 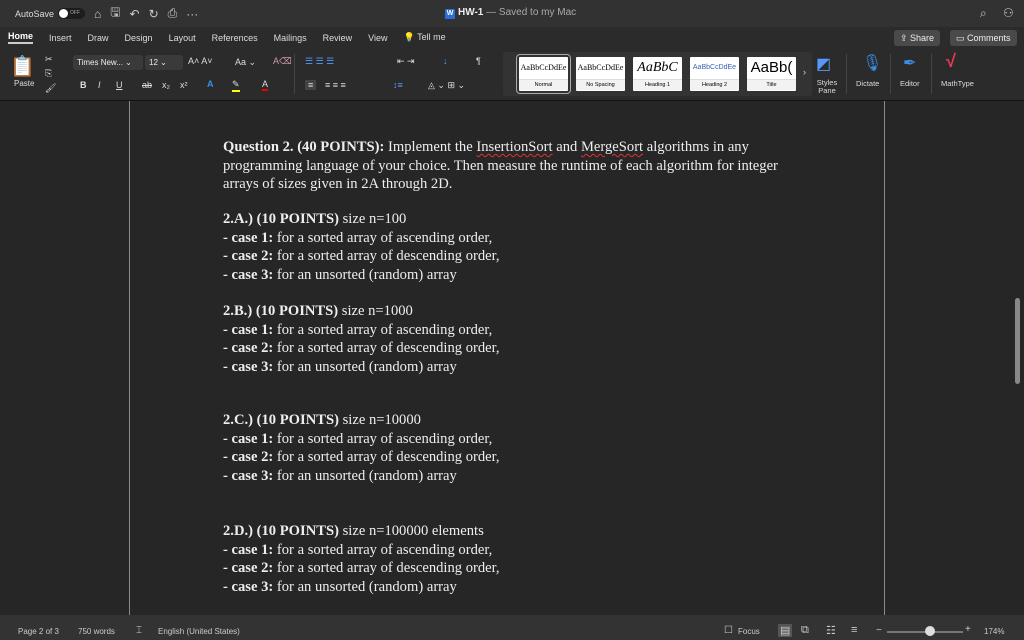 I want to click on mathtype-button: MathType, so click(x=957, y=83).